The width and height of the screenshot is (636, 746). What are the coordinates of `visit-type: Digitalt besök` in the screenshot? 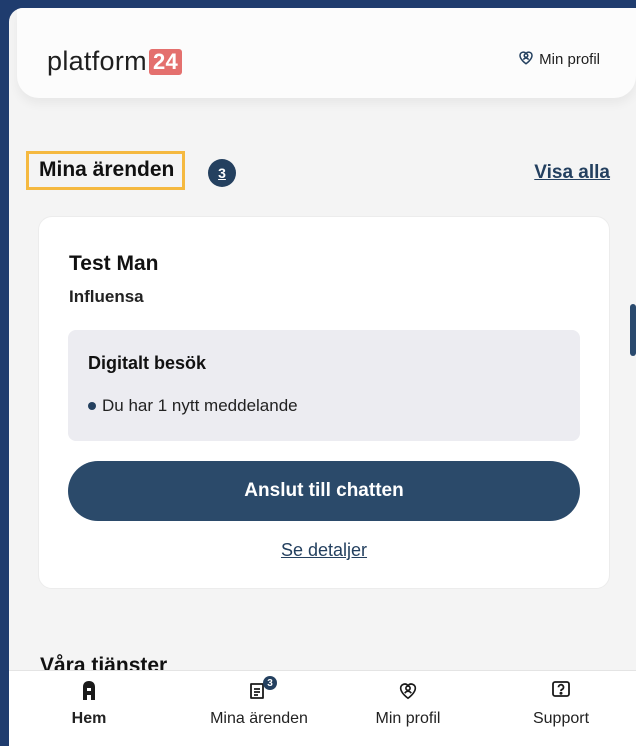 It's located at (147, 363).